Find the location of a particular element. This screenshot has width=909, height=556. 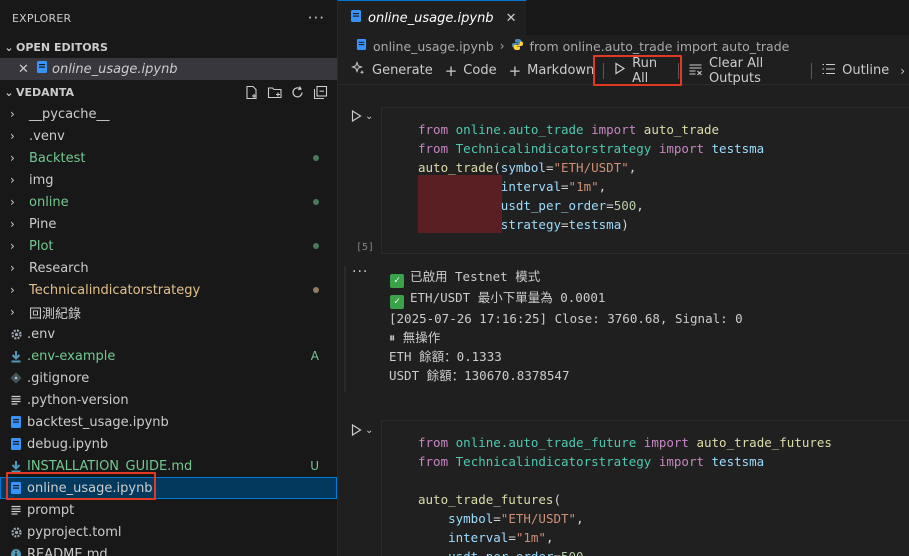

tree-item-label: Backtest is located at coordinates (57, 158).